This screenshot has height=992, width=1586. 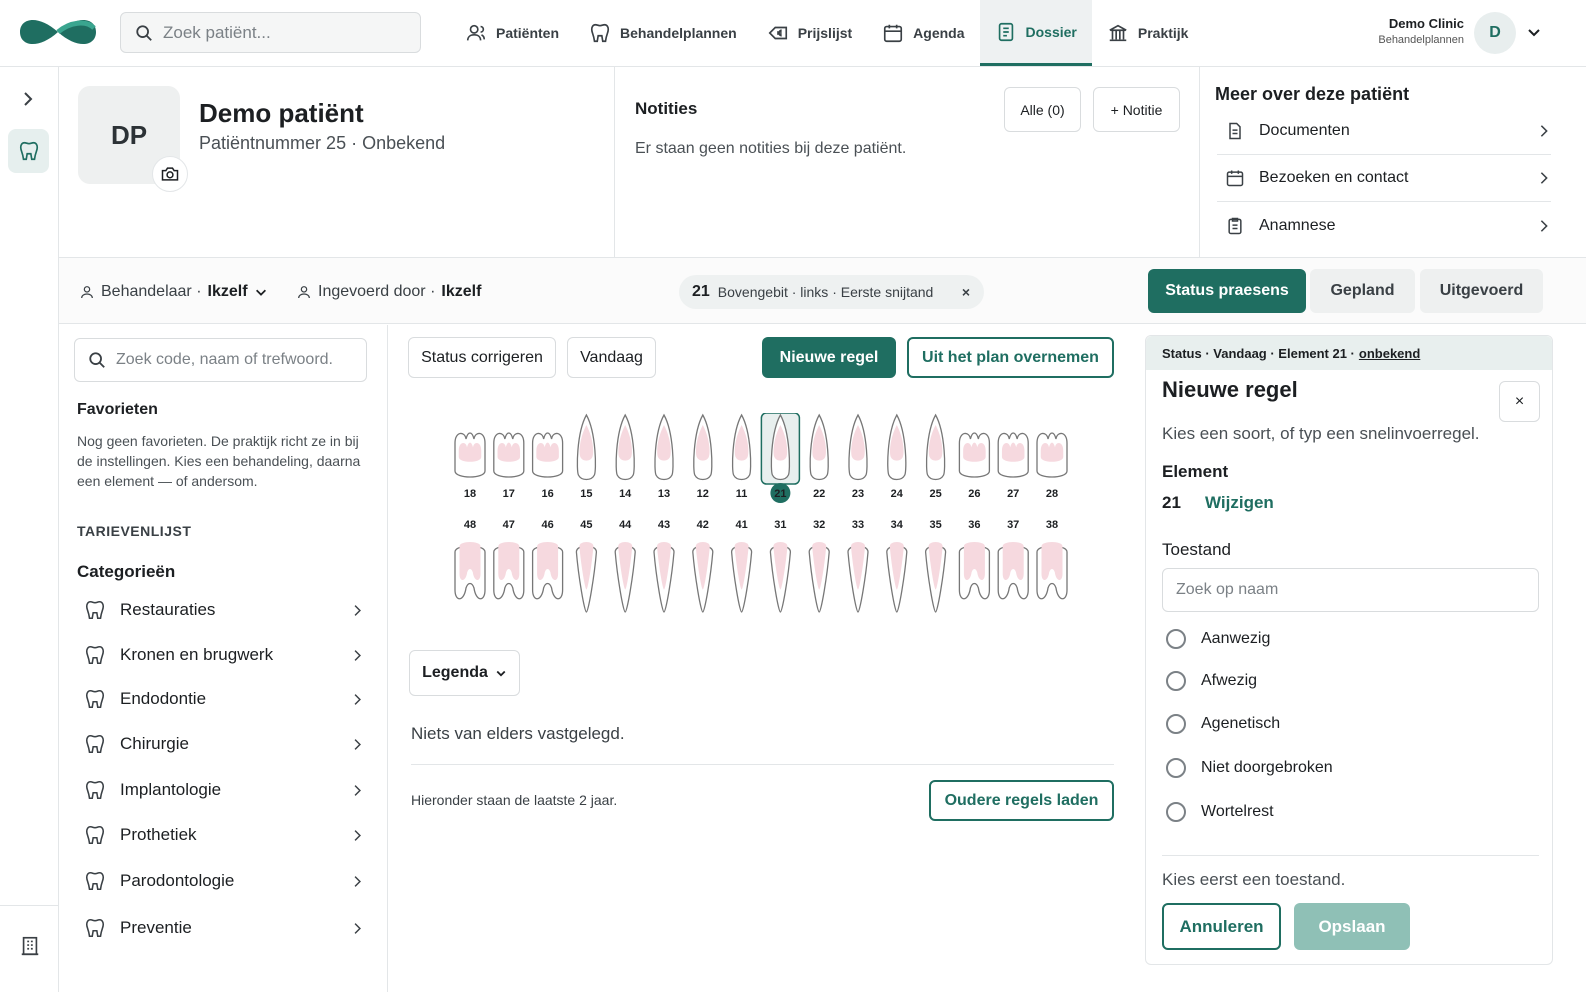 What do you see at coordinates (858, 566) in the screenshot?
I see `tooth-33: 33` at bounding box center [858, 566].